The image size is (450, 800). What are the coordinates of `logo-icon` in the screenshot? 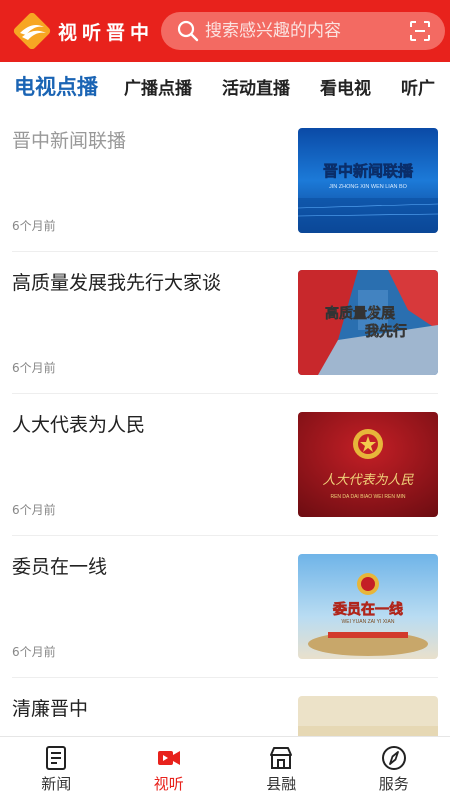 It's located at (32, 31).